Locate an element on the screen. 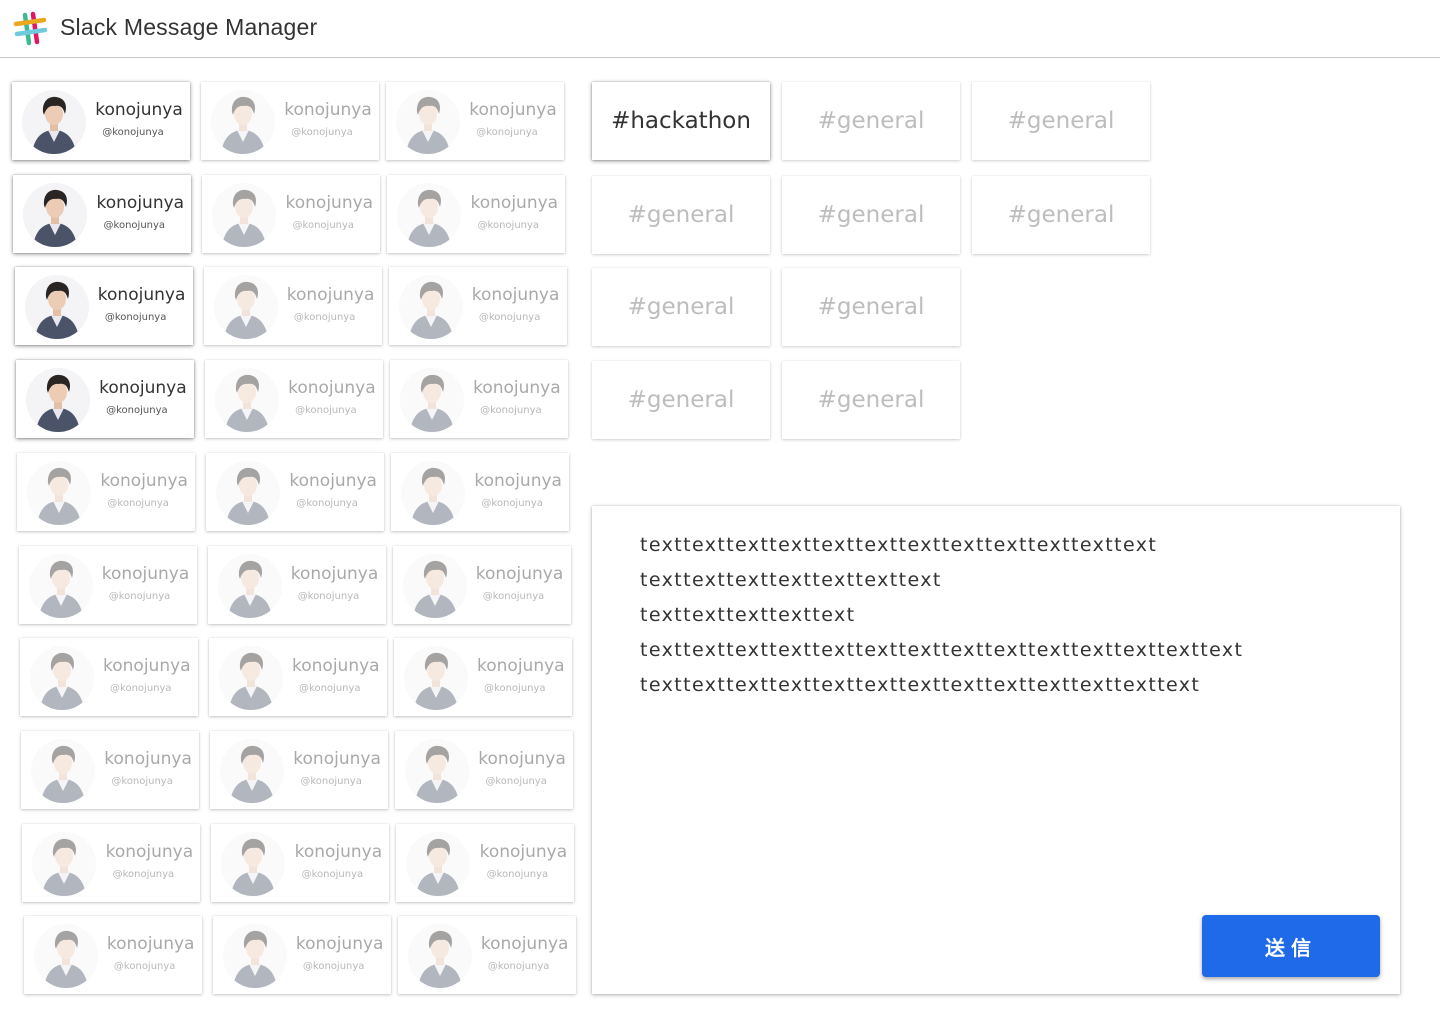 This screenshot has width=1440, height=1024. app-header: Slack Message Manager is located at coordinates (720, 29).